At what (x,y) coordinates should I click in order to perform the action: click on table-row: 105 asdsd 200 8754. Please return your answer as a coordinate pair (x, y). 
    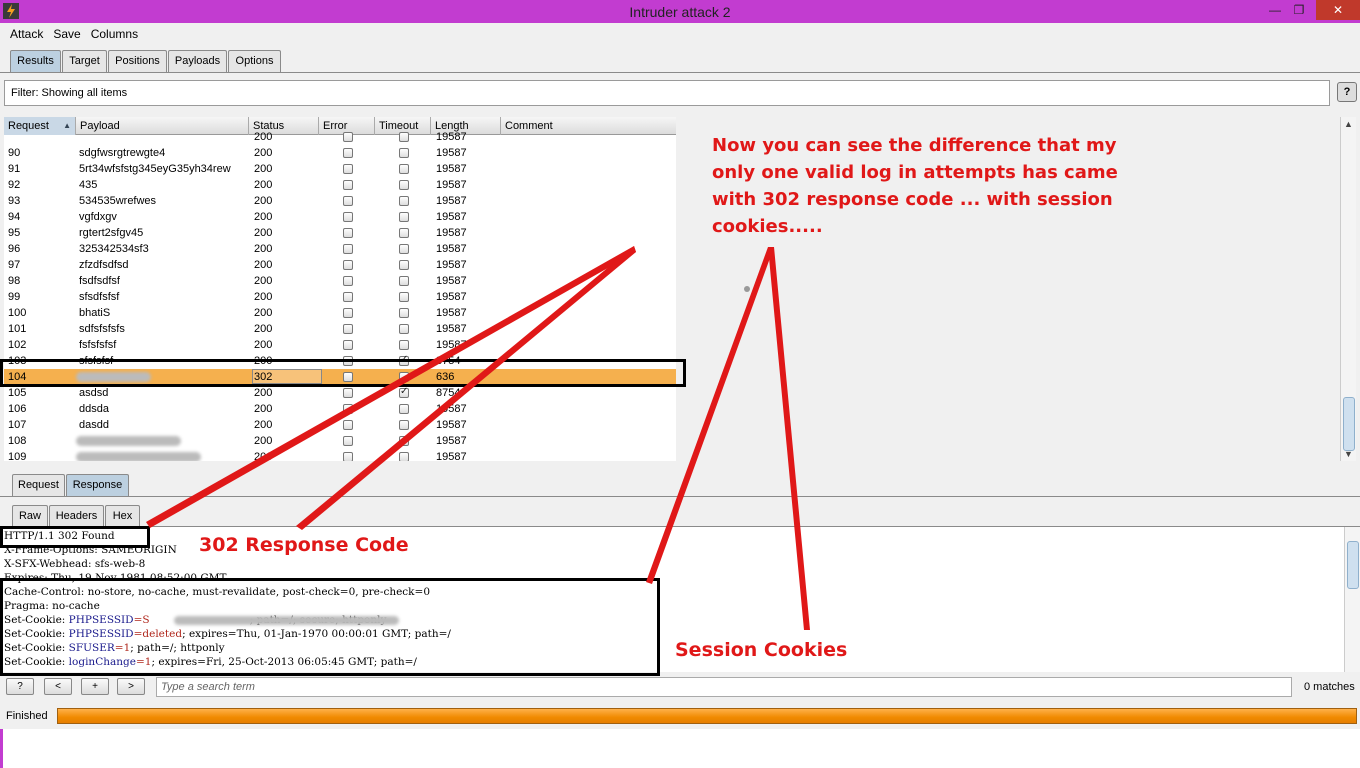
    Looking at the image, I should click on (340, 393).